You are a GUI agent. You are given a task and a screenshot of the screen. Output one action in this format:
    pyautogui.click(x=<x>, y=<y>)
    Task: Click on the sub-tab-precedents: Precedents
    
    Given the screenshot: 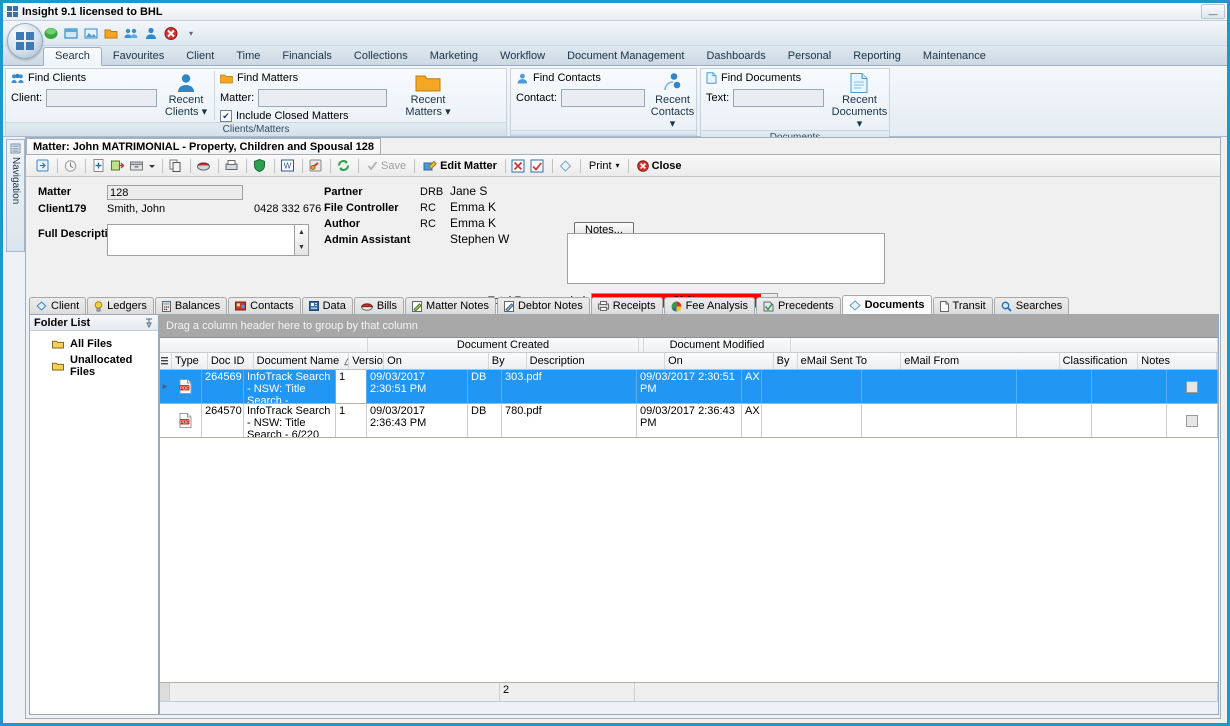 What is the action you would take?
    pyautogui.click(x=798, y=305)
    